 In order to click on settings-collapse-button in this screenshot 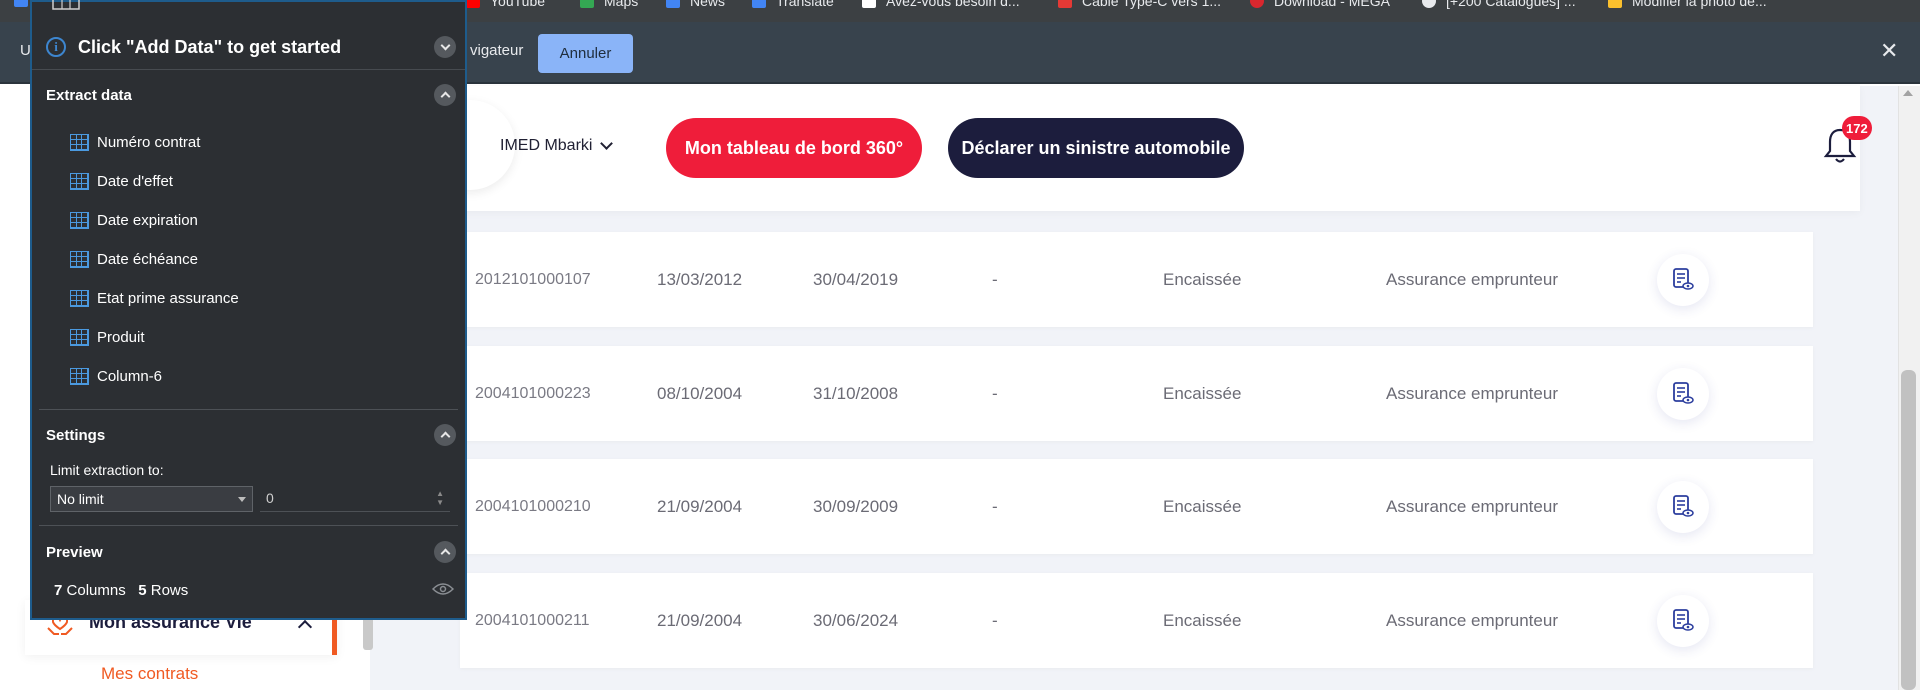, I will do `click(445, 435)`.